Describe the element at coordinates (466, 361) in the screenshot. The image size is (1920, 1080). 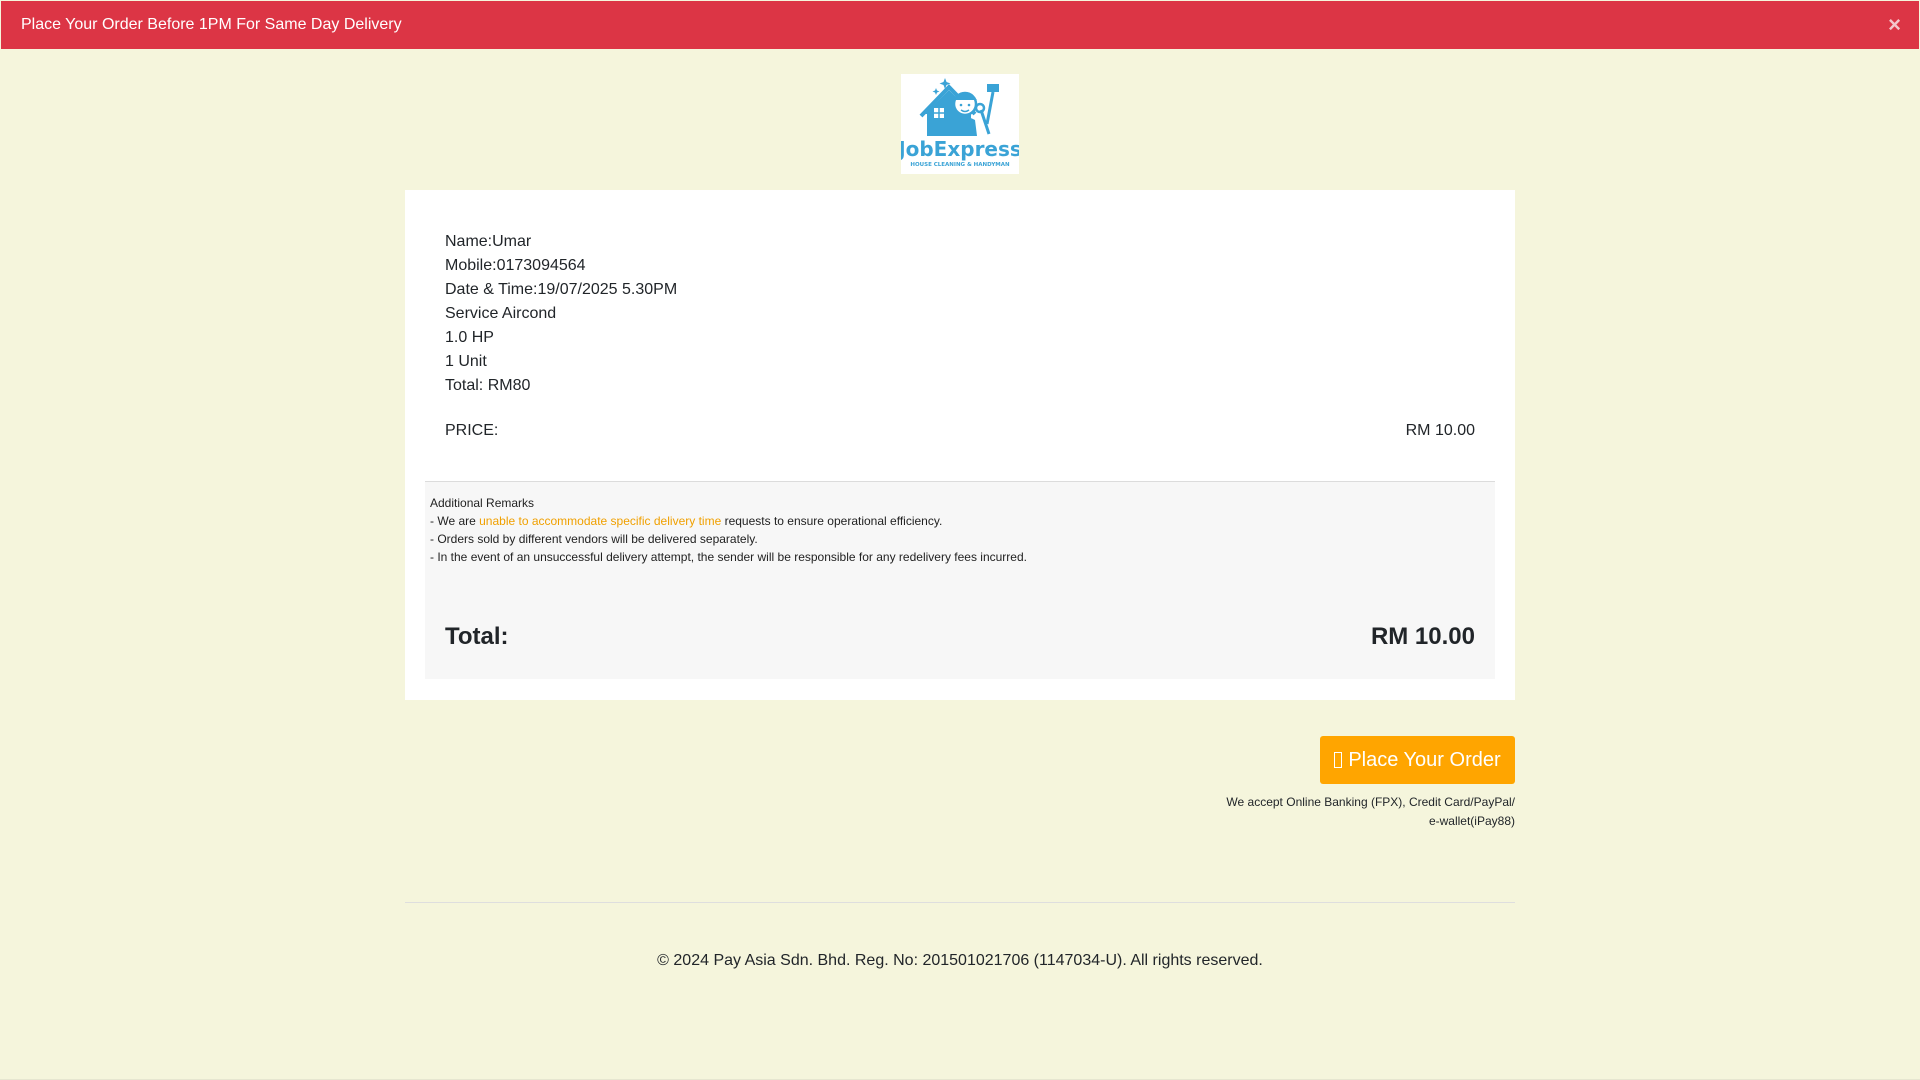
I see `unit-count: 1 Unit` at that location.